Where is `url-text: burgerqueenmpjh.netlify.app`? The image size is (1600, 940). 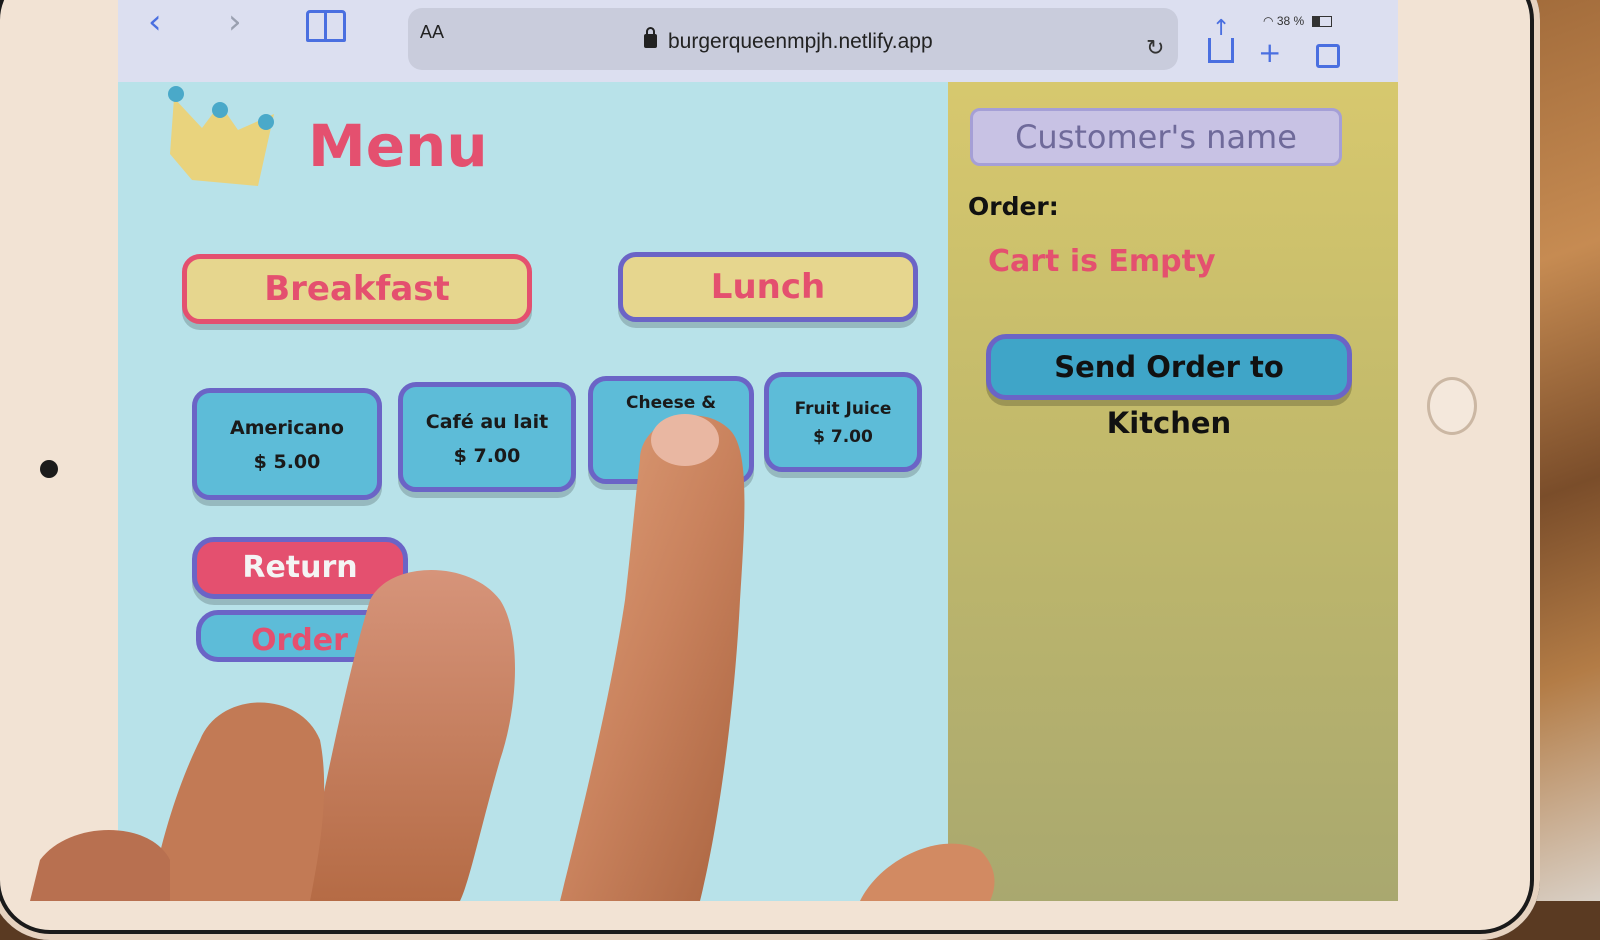
url-text: burgerqueenmpjh.netlify.app is located at coordinates (800, 42).